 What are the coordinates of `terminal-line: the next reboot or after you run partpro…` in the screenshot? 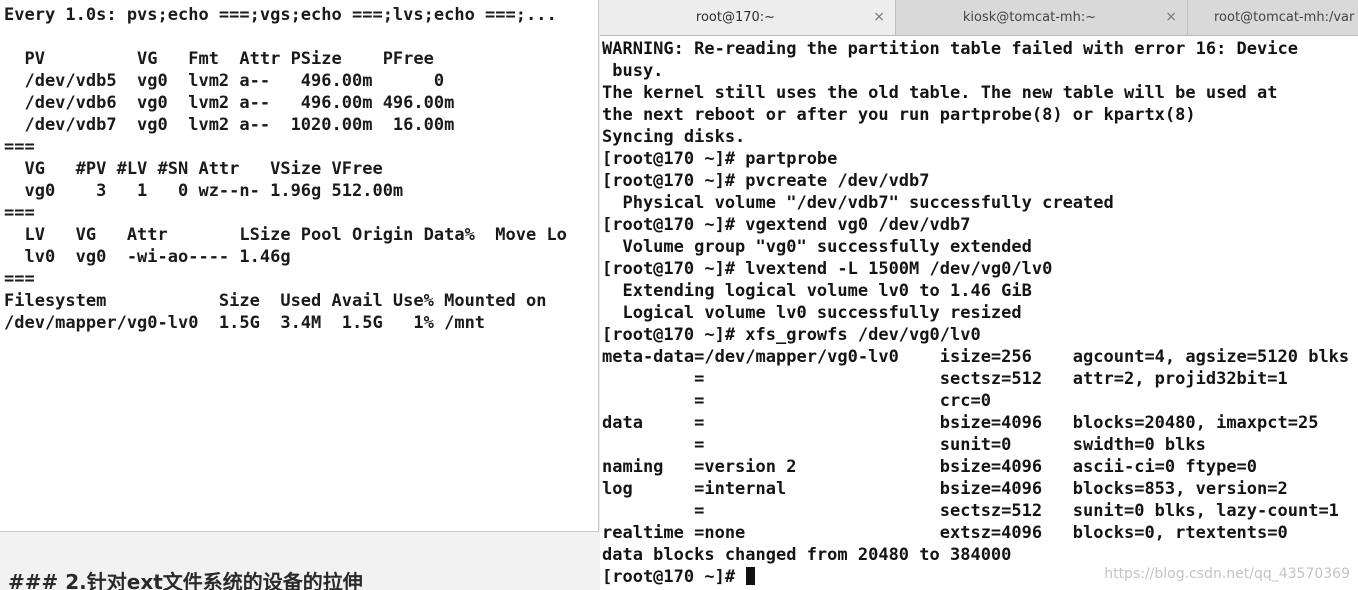 It's located at (899, 115).